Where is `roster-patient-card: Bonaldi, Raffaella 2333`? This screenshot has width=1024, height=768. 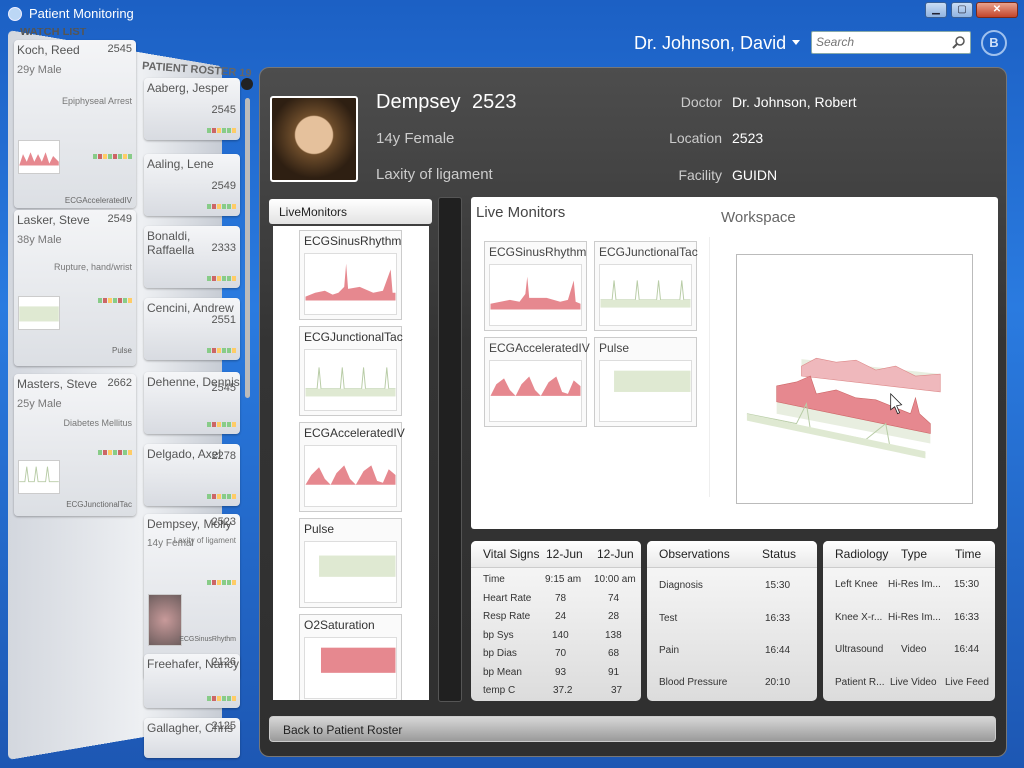
roster-patient-card: Bonaldi, Raffaella 2333 is located at coordinates (192, 257).